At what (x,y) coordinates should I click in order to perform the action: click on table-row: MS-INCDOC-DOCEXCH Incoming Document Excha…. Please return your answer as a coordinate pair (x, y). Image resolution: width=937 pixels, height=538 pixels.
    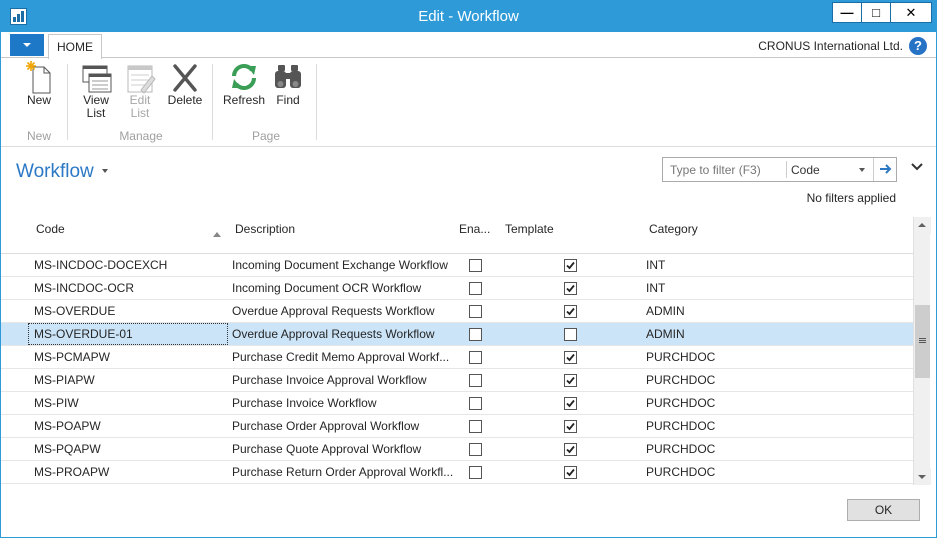
    Looking at the image, I should click on (457, 265).